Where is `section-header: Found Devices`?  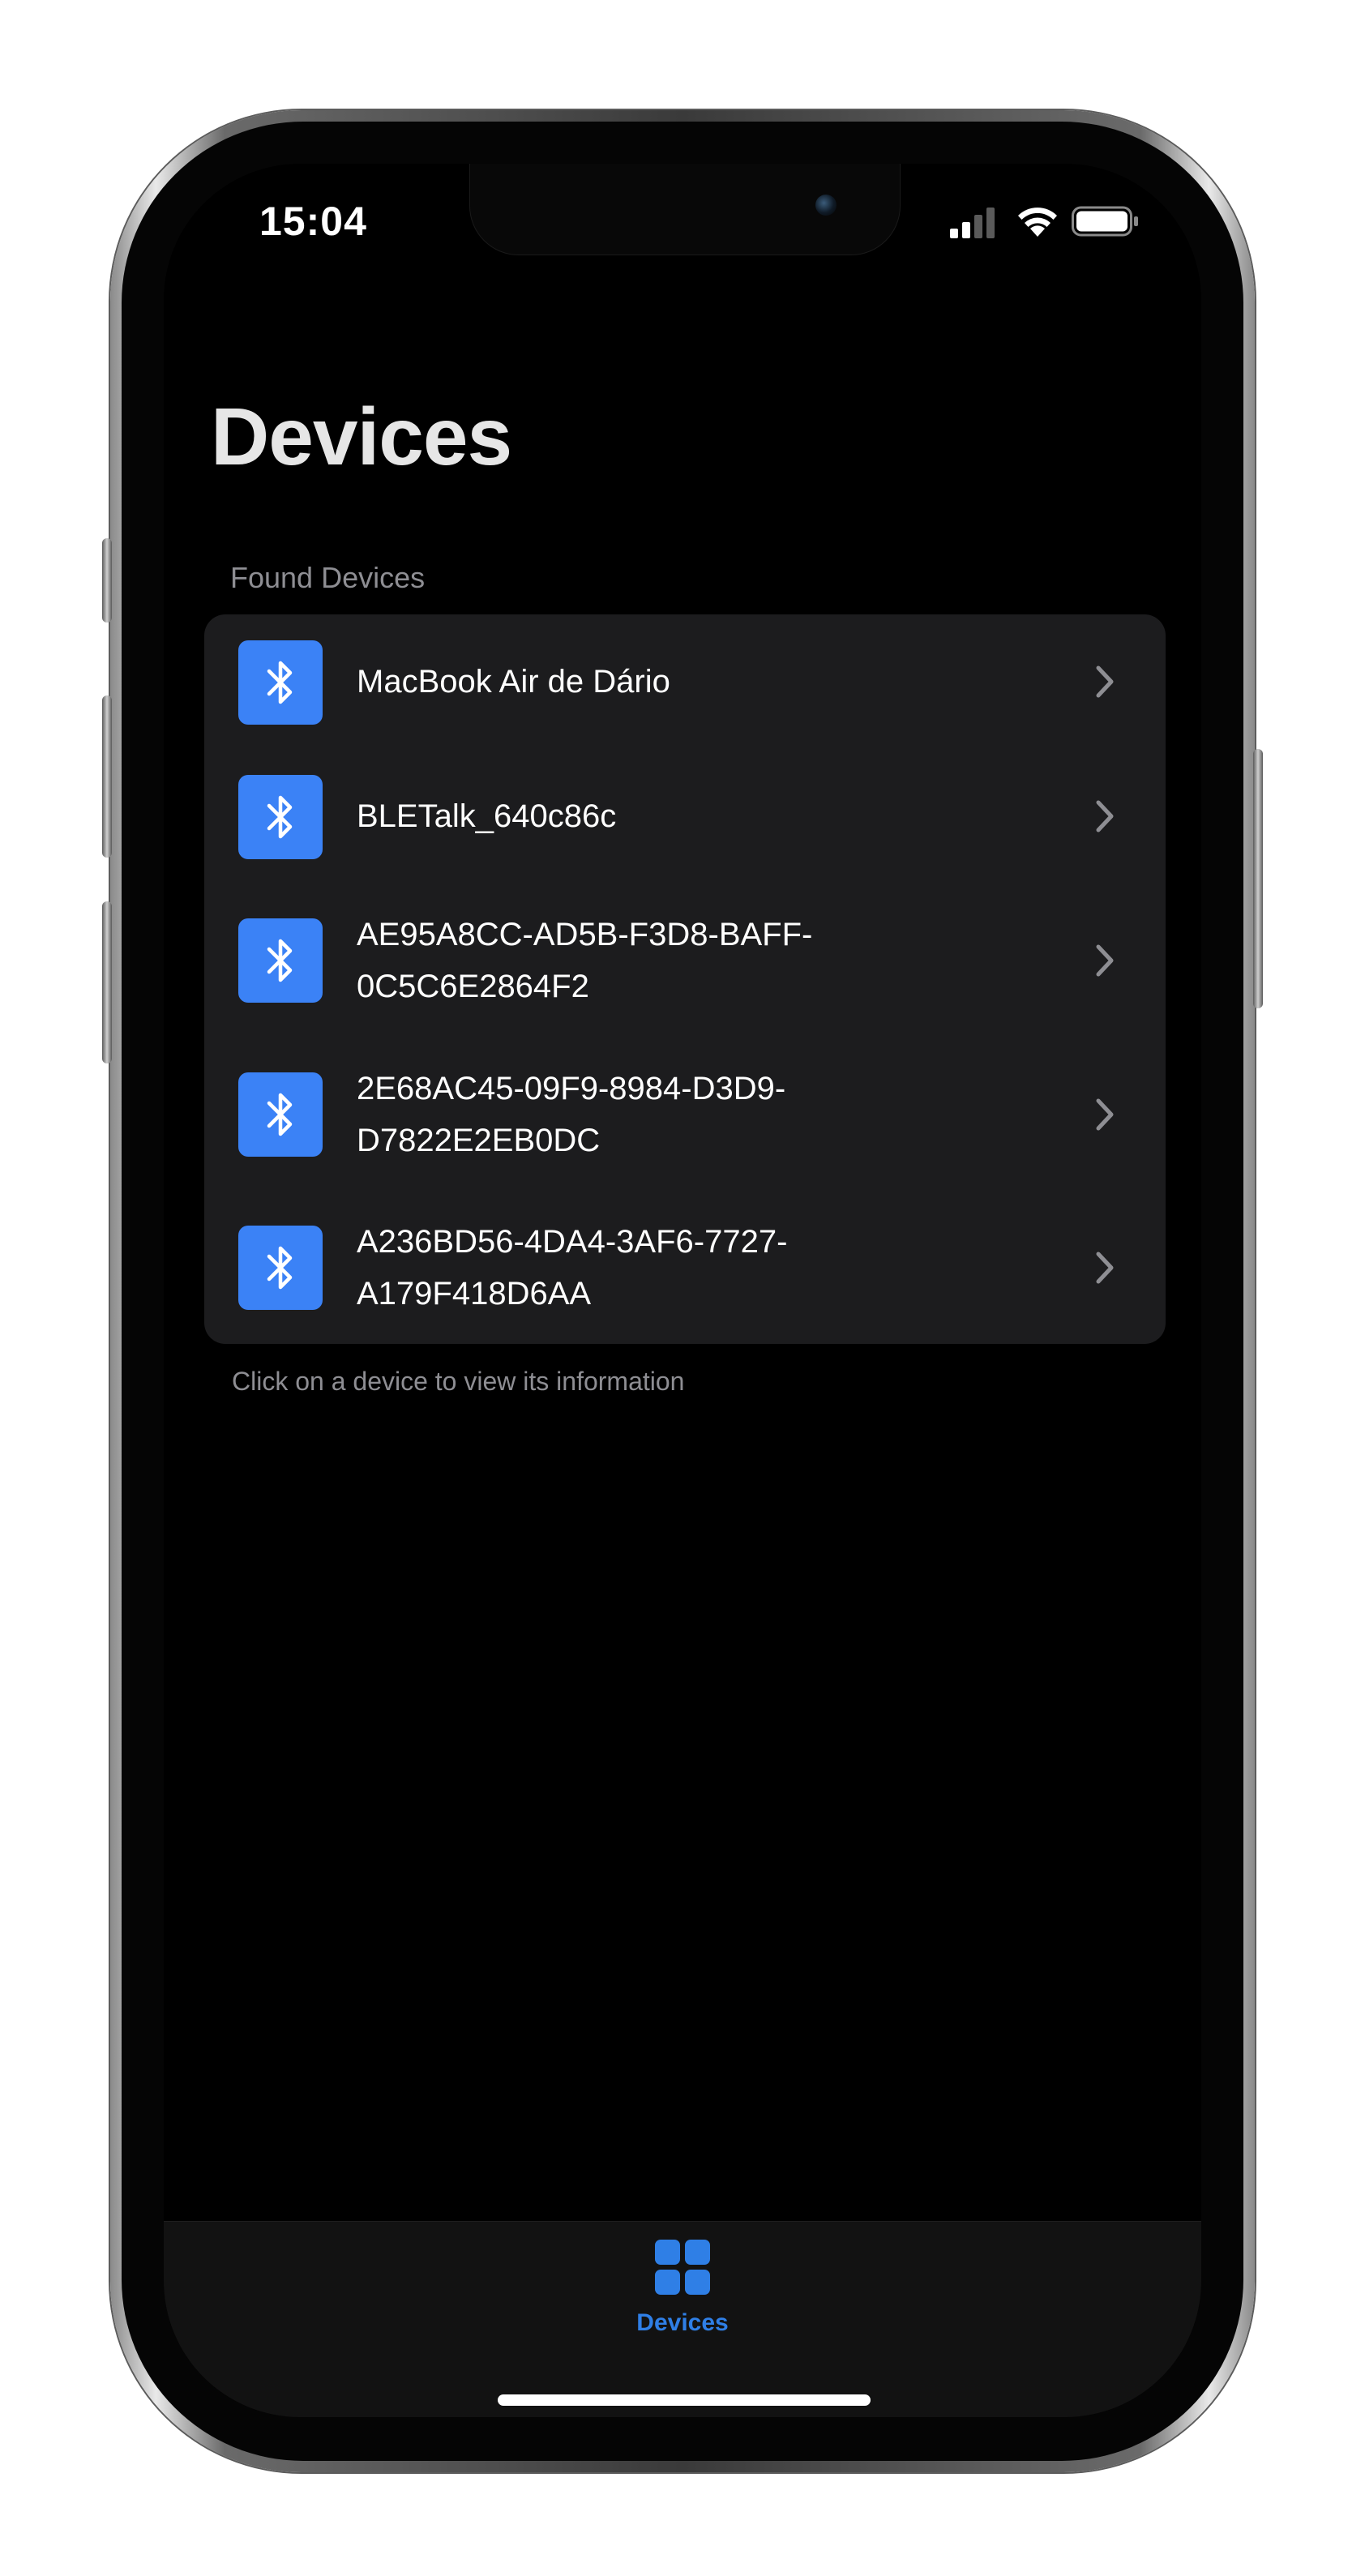 section-header: Found Devices is located at coordinates (328, 577).